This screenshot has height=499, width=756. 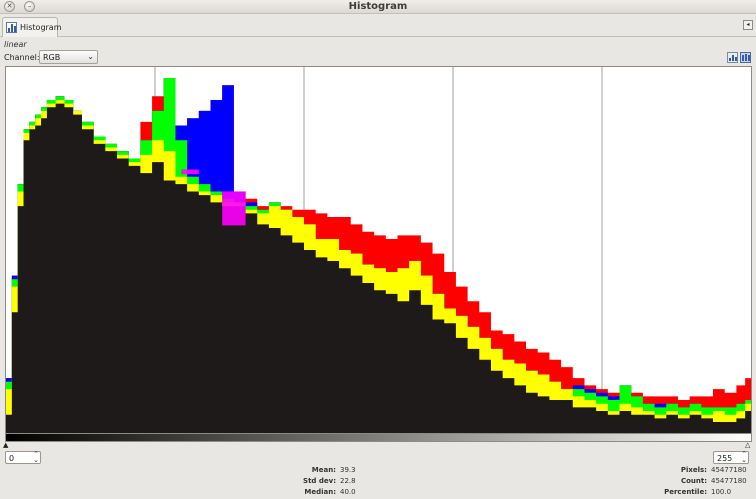 I want to click on logarithmic-histogram-button, so click(x=745, y=57).